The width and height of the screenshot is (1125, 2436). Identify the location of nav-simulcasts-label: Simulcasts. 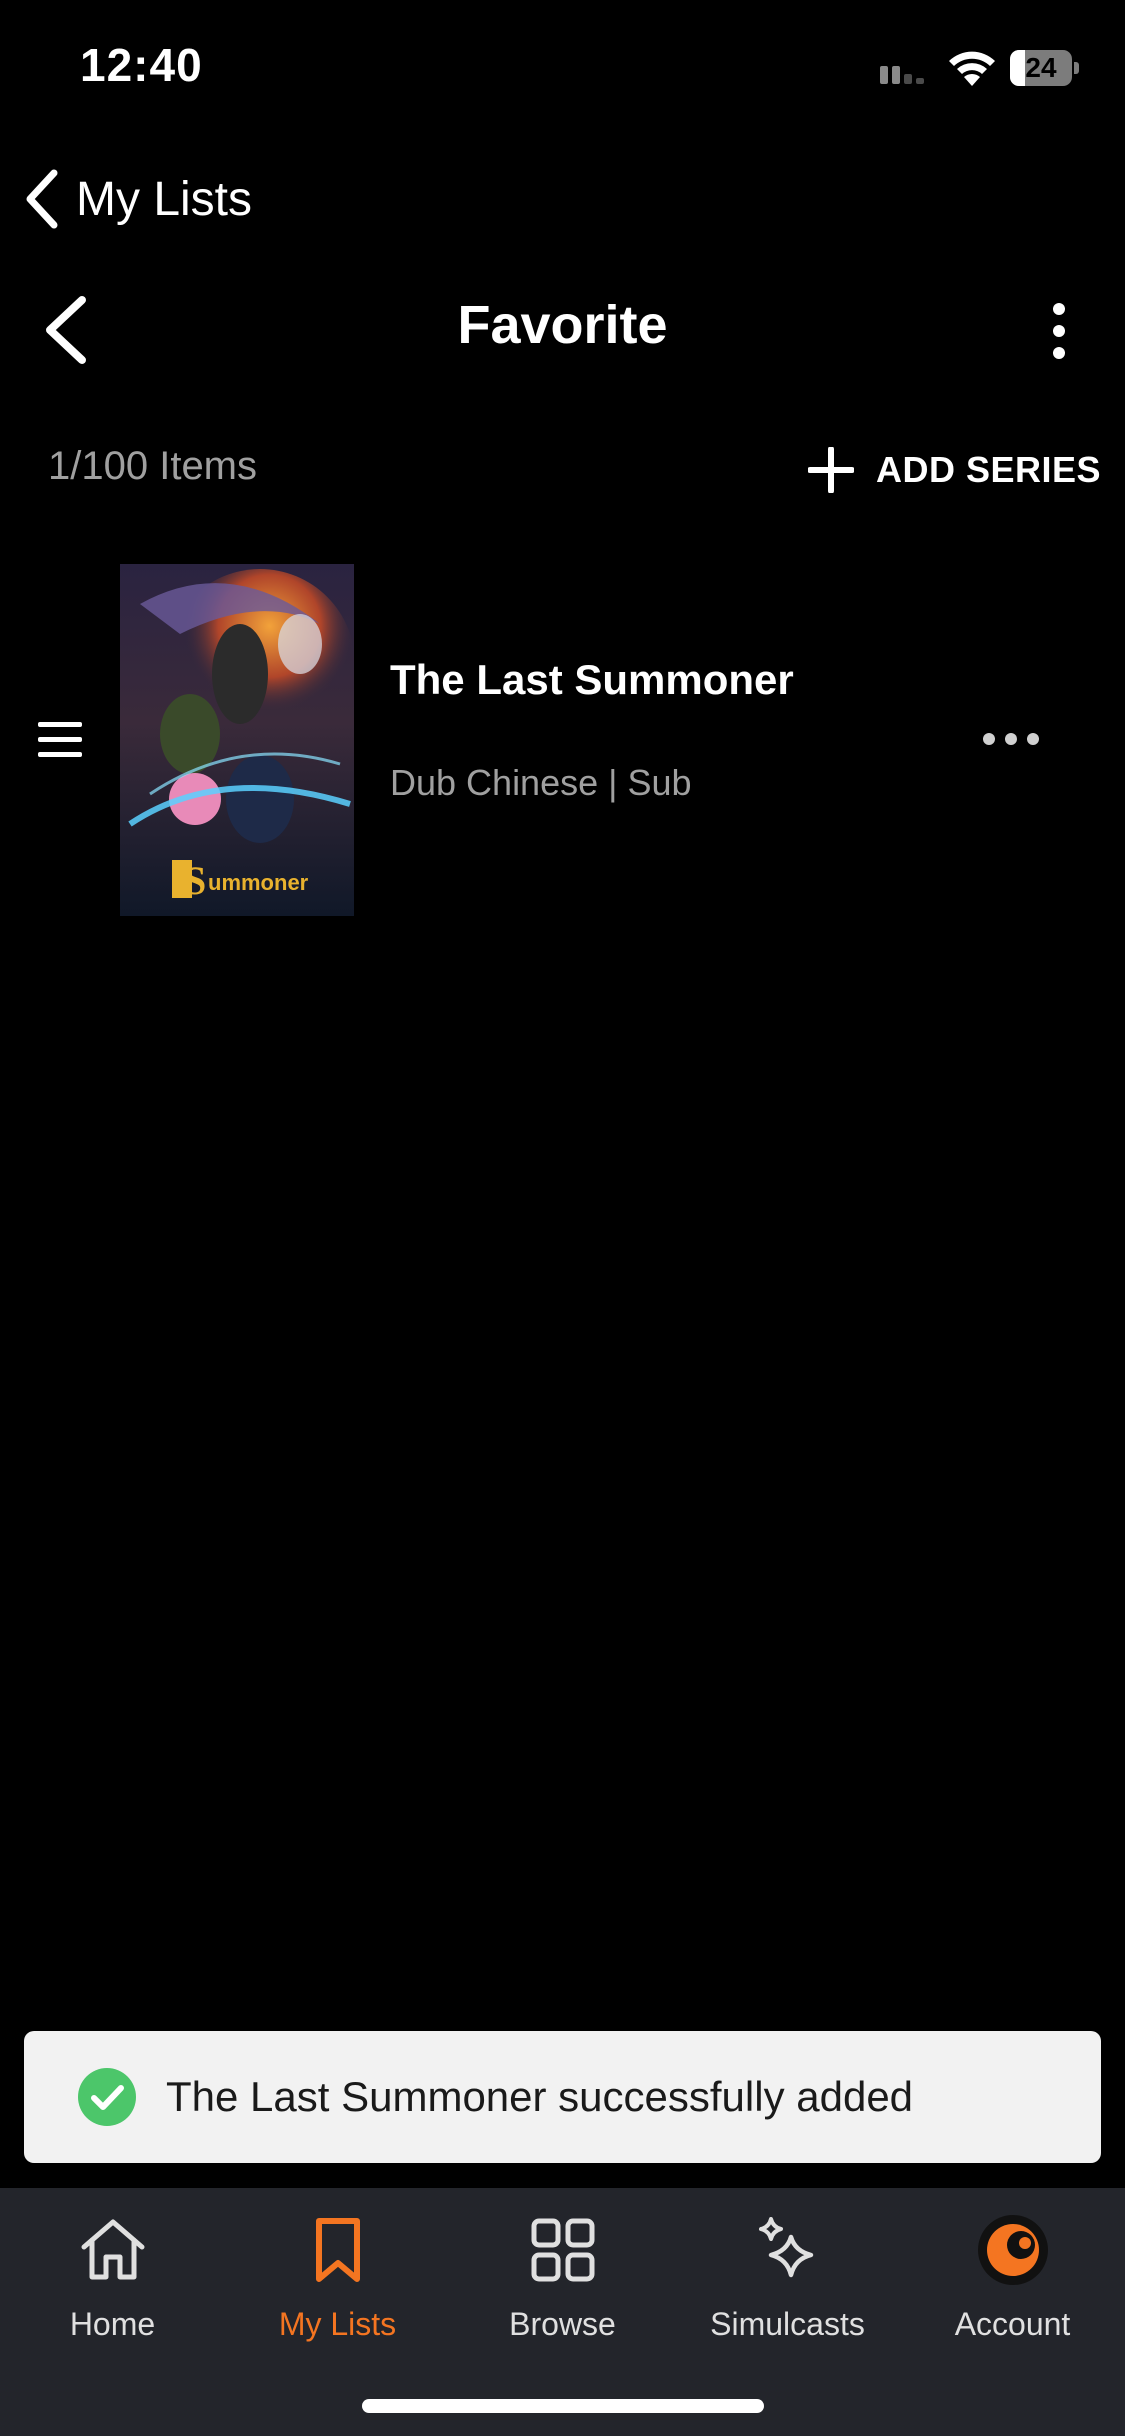
(787, 2324).